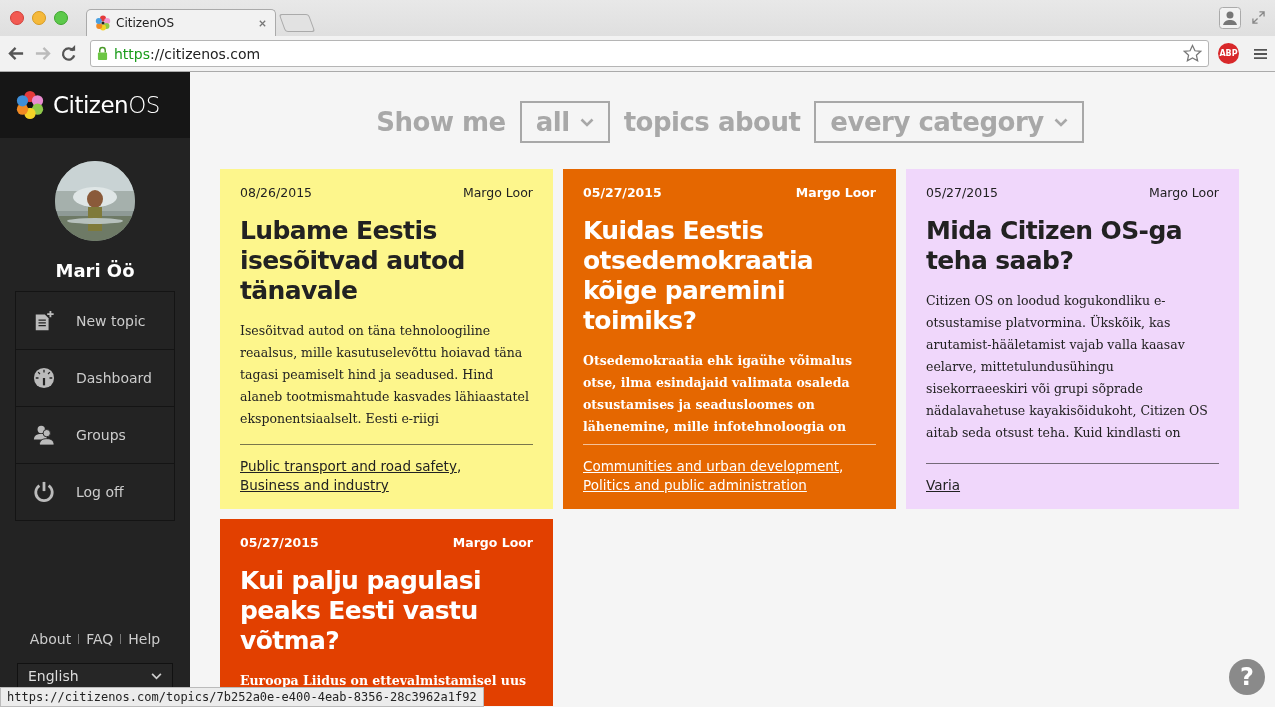 This screenshot has width=1275, height=707. Describe the element at coordinates (385, 375) in the screenshot. I see `topic-description: Isesõitvad autod on täna tehnoloogiline reaalsus, mille kasutuselevõttu hoiavad täna tagasi peamiselt hind ja seadused. Hind alaneb tootmismahtude kasvades lähiaastatel eksponentsiaalselt. Eesti e-riigi` at that location.